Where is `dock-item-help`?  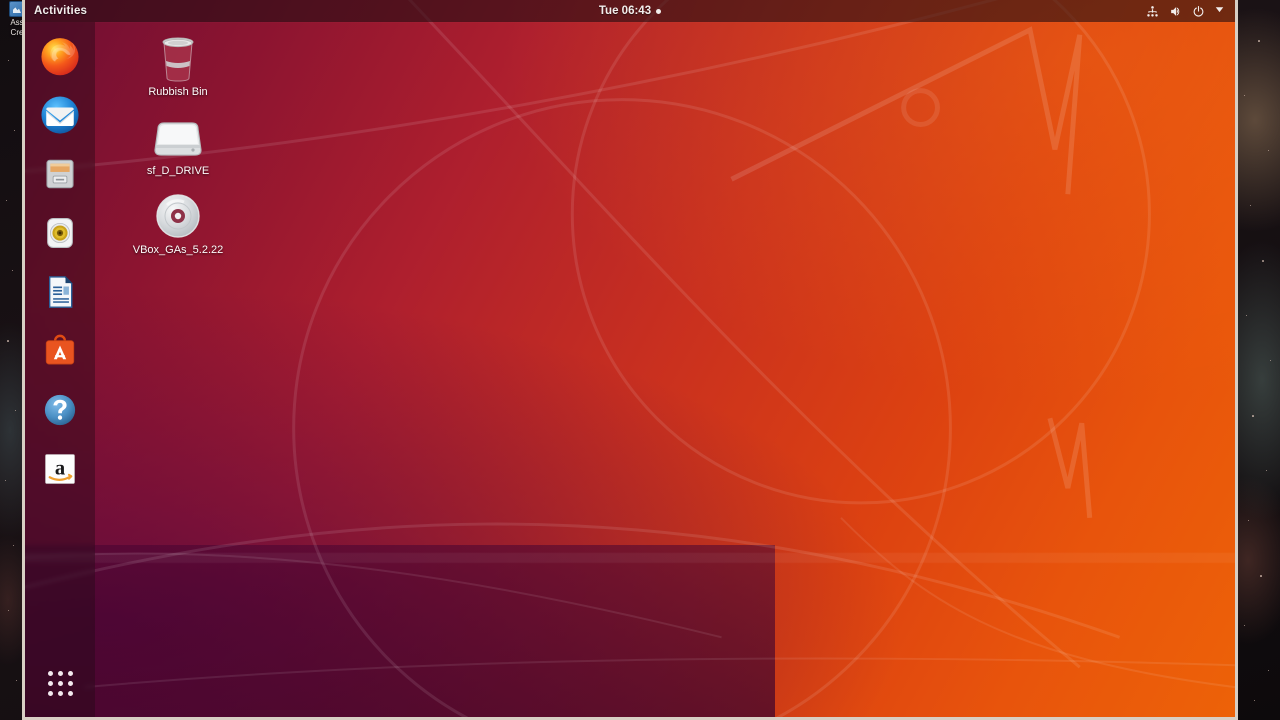 dock-item-help is located at coordinates (60, 410).